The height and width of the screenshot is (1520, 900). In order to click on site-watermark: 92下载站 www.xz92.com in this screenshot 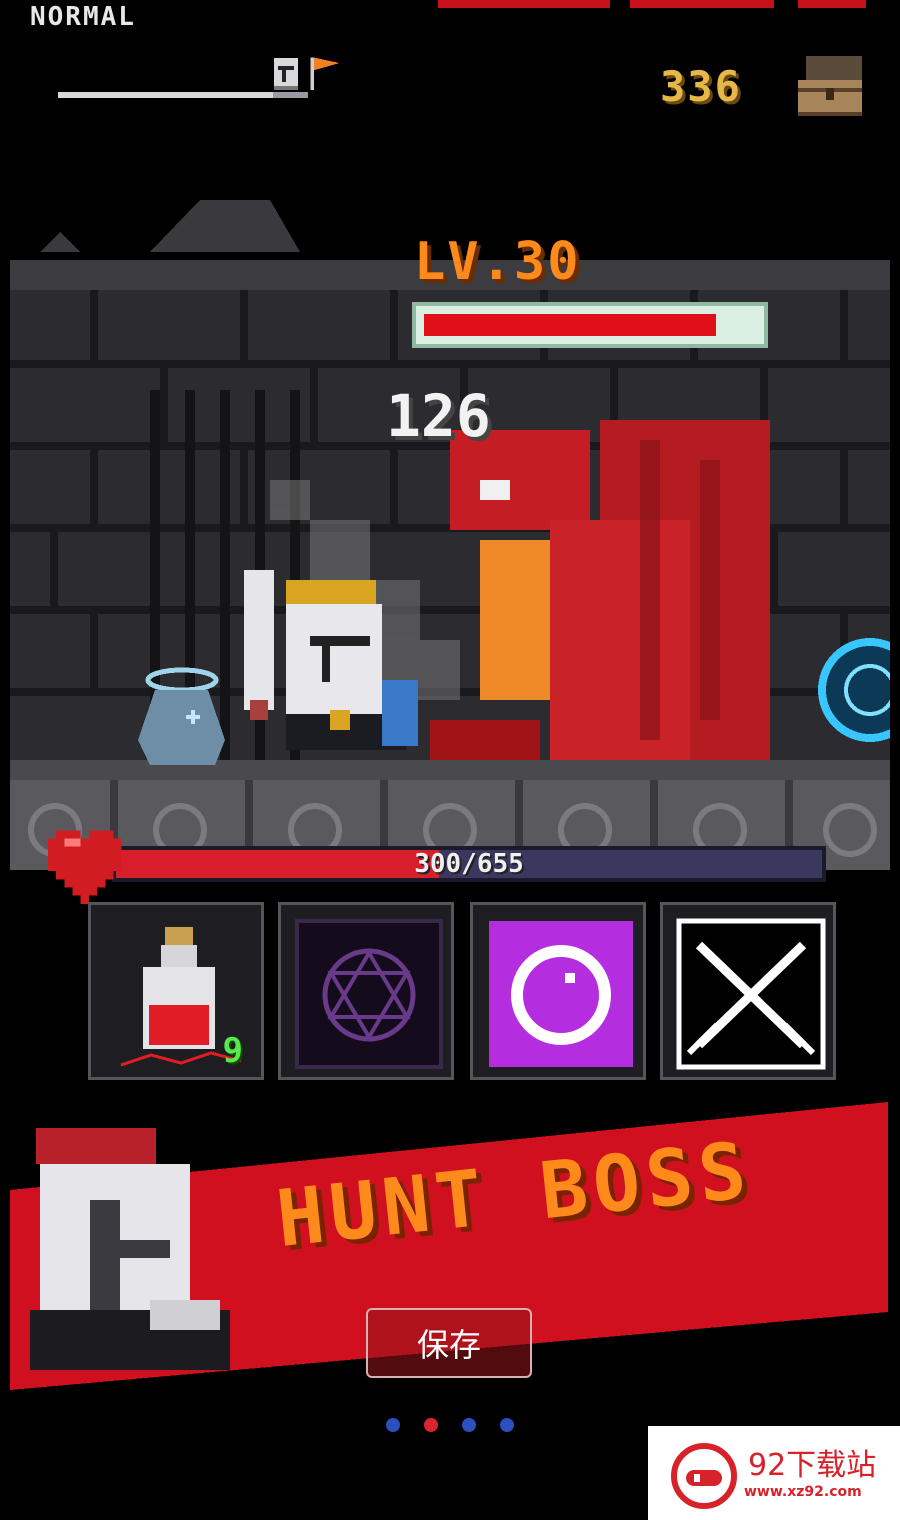, I will do `click(774, 1473)`.